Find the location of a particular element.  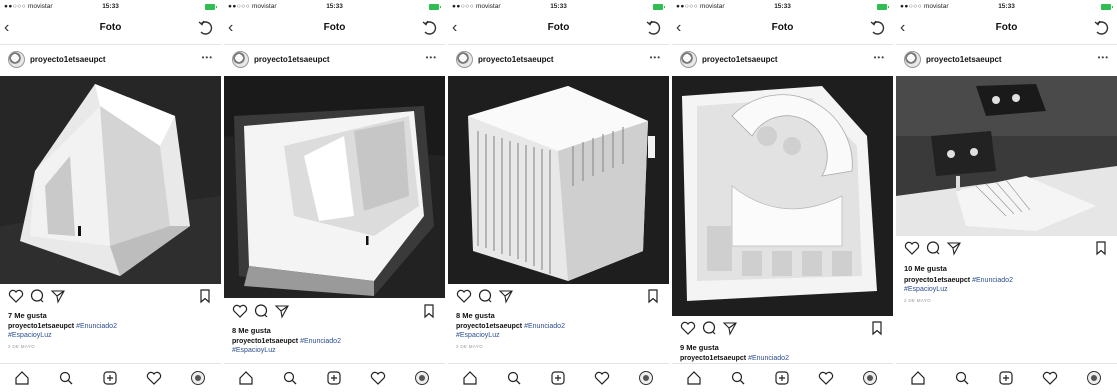

like-count: 9 Me gusta is located at coordinates (699, 347).